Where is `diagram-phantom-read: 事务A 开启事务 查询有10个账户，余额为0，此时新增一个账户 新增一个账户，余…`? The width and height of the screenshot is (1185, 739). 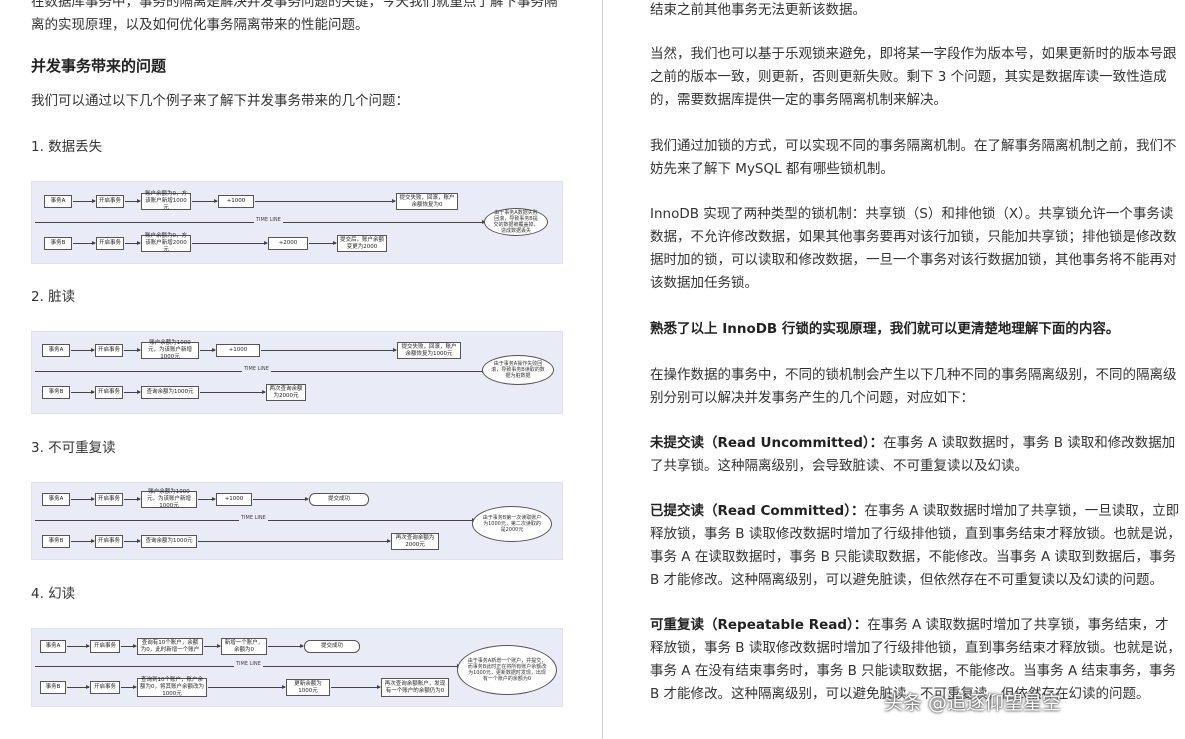 diagram-phantom-read: 事务A 开启事务 查询有10个账户，余额为0，此时新增一个账户 新增一个账户，余… is located at coordinates (297, 667).